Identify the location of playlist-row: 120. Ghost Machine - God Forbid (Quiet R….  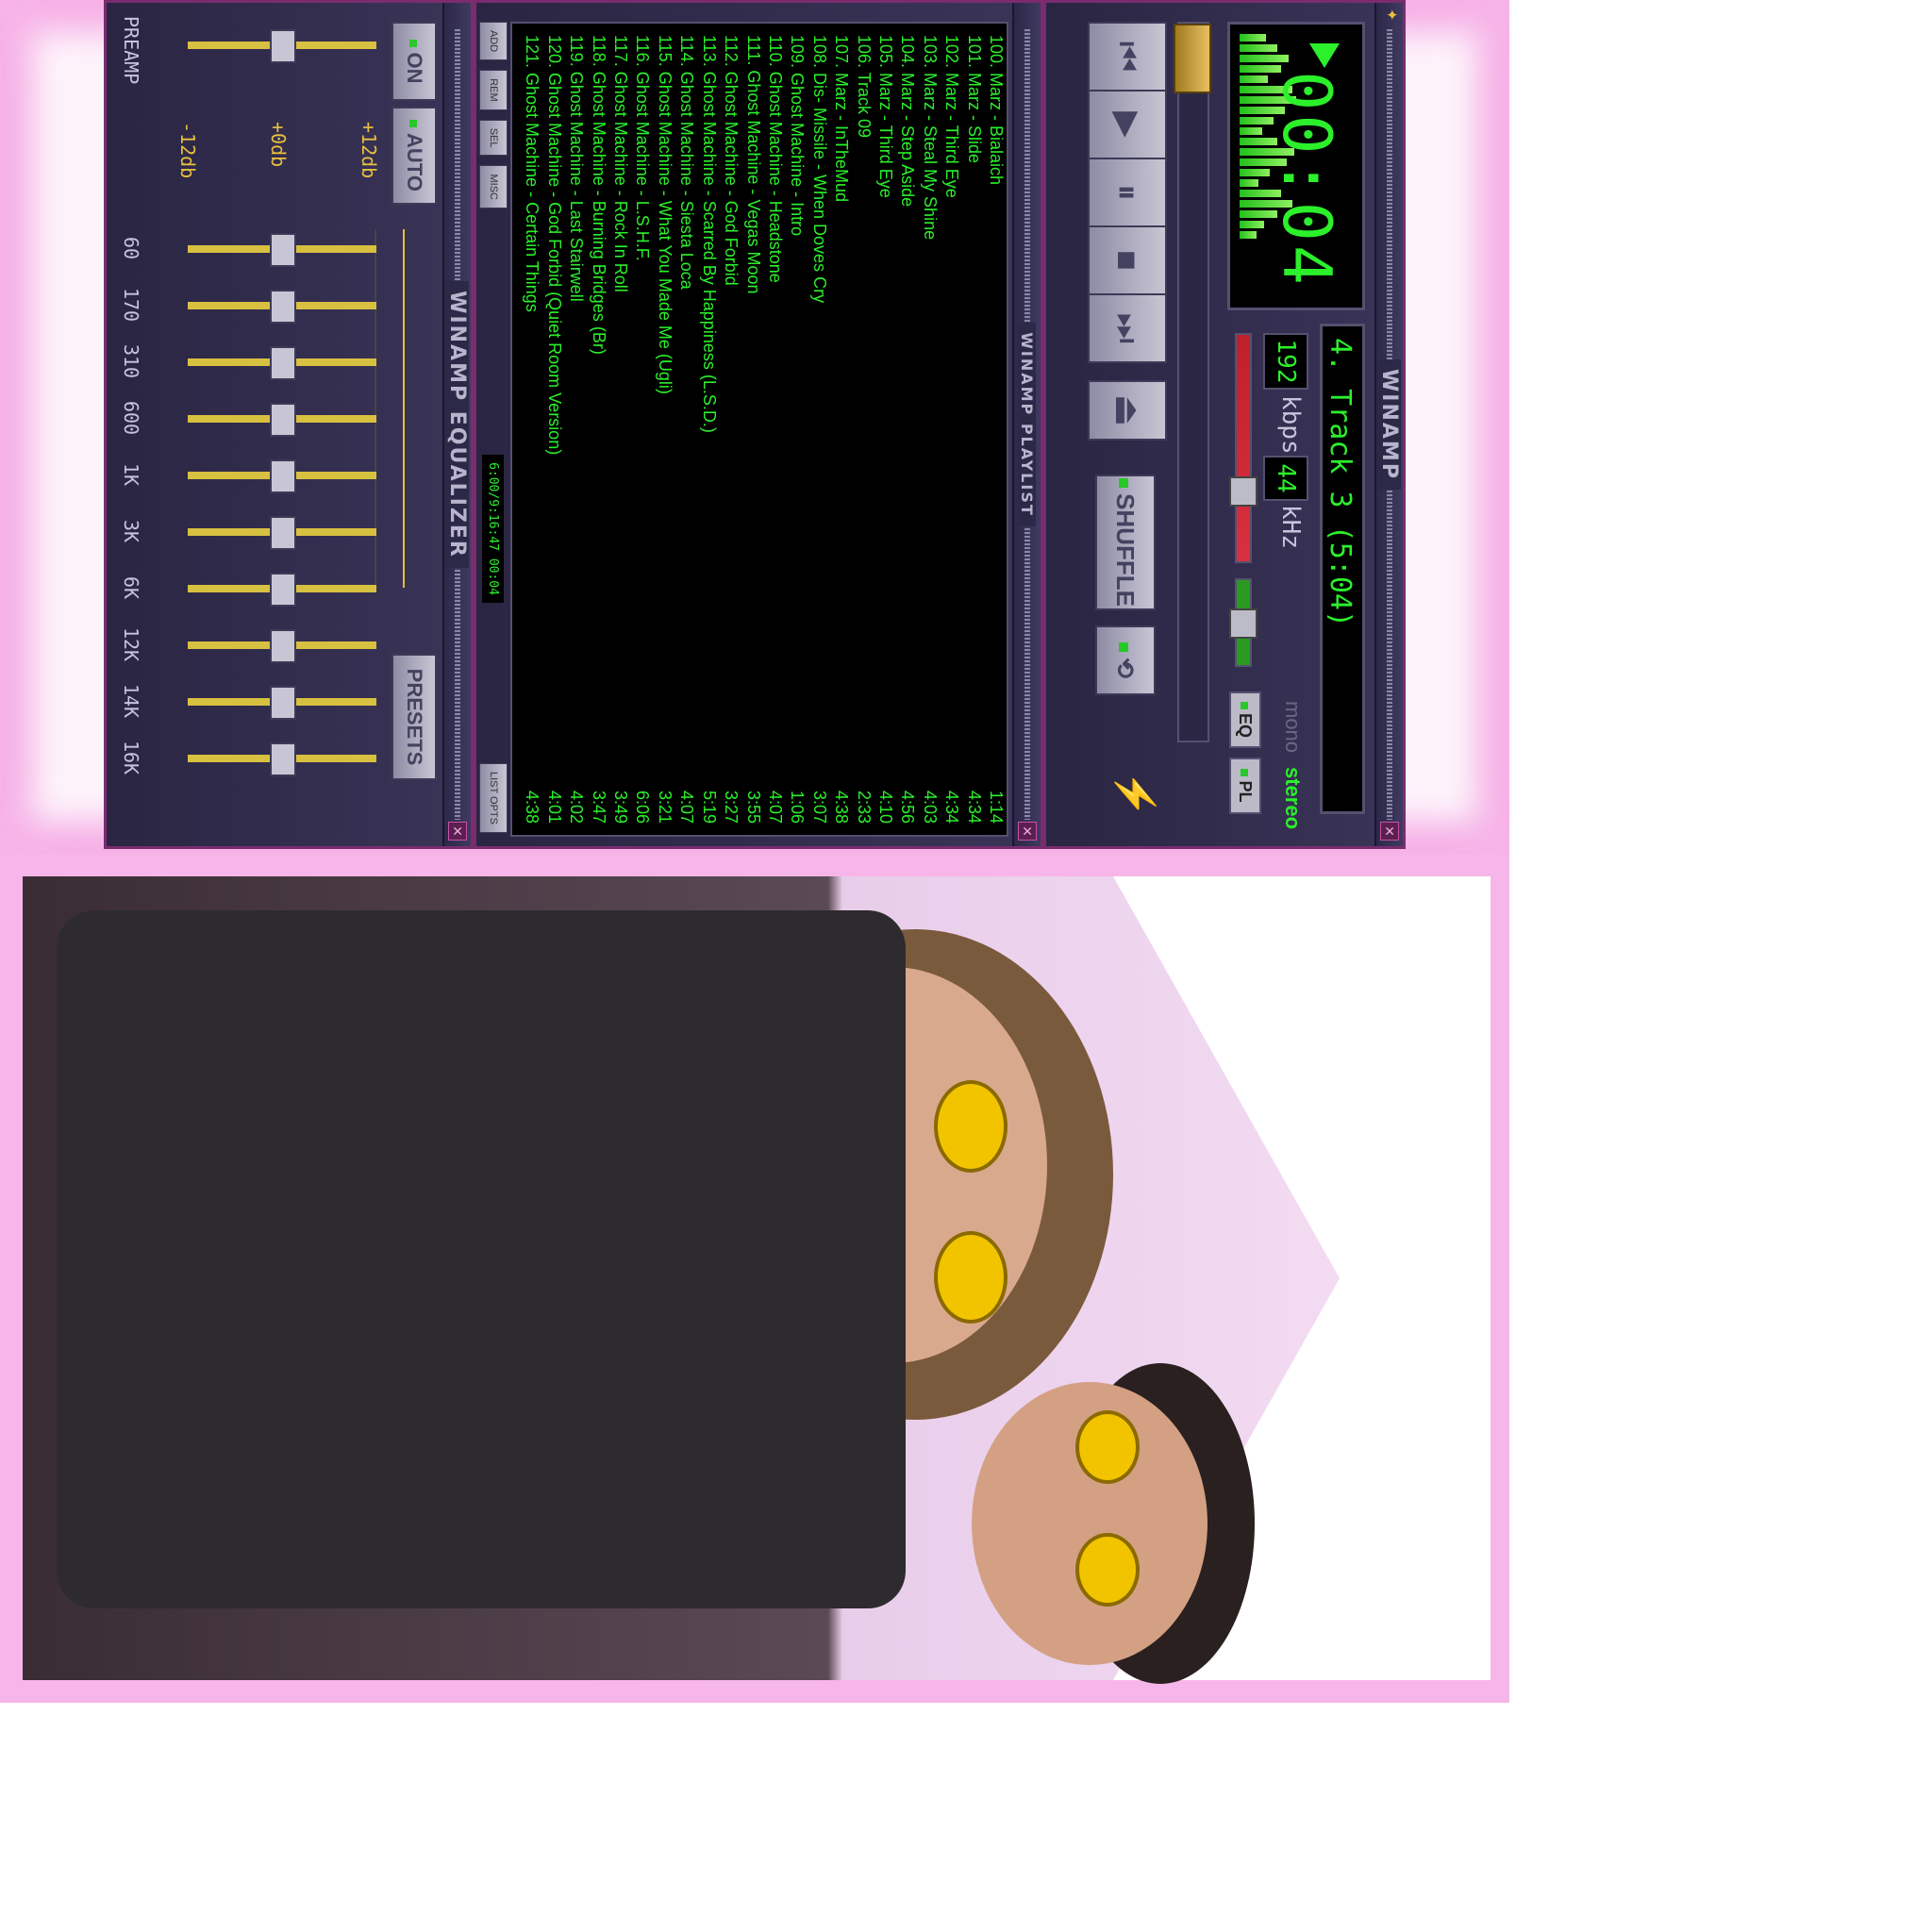
(553, 429).